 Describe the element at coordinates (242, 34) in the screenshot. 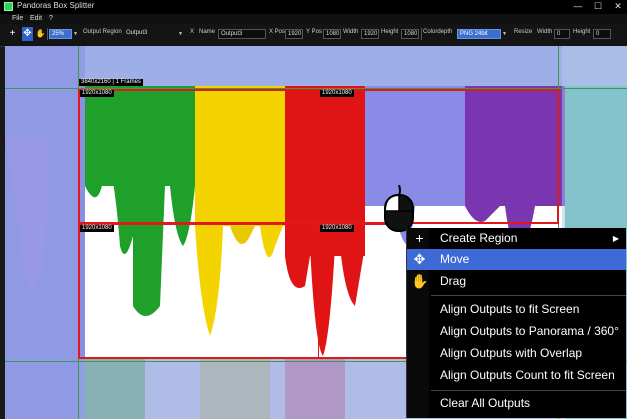

I see `name-input: Output3` at that location.